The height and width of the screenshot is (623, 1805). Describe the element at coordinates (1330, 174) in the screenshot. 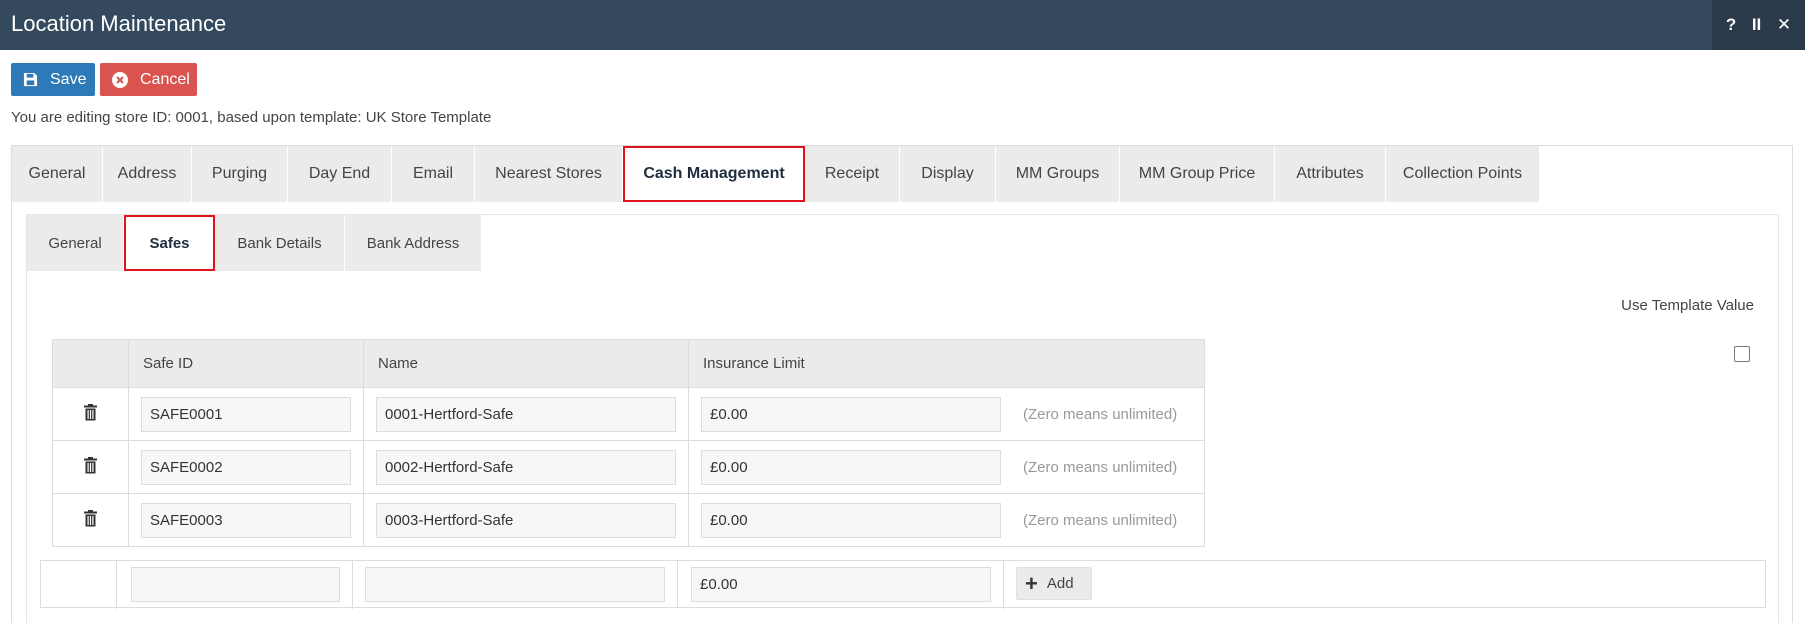

I see `tab-attributes: Attributes` at that location.